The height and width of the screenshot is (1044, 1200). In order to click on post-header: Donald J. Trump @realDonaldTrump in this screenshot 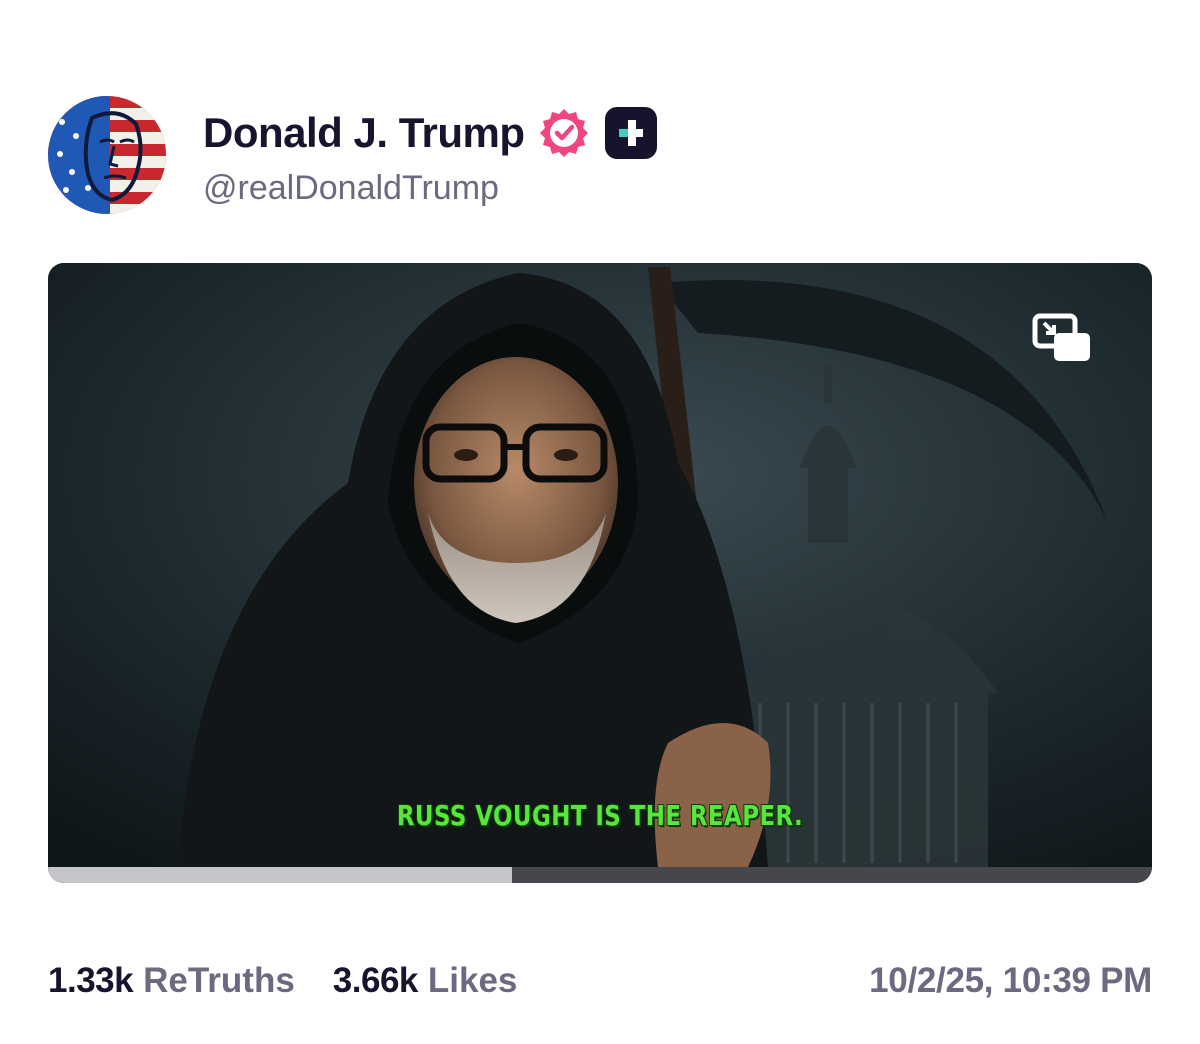, I will do `click(352, 156)`.